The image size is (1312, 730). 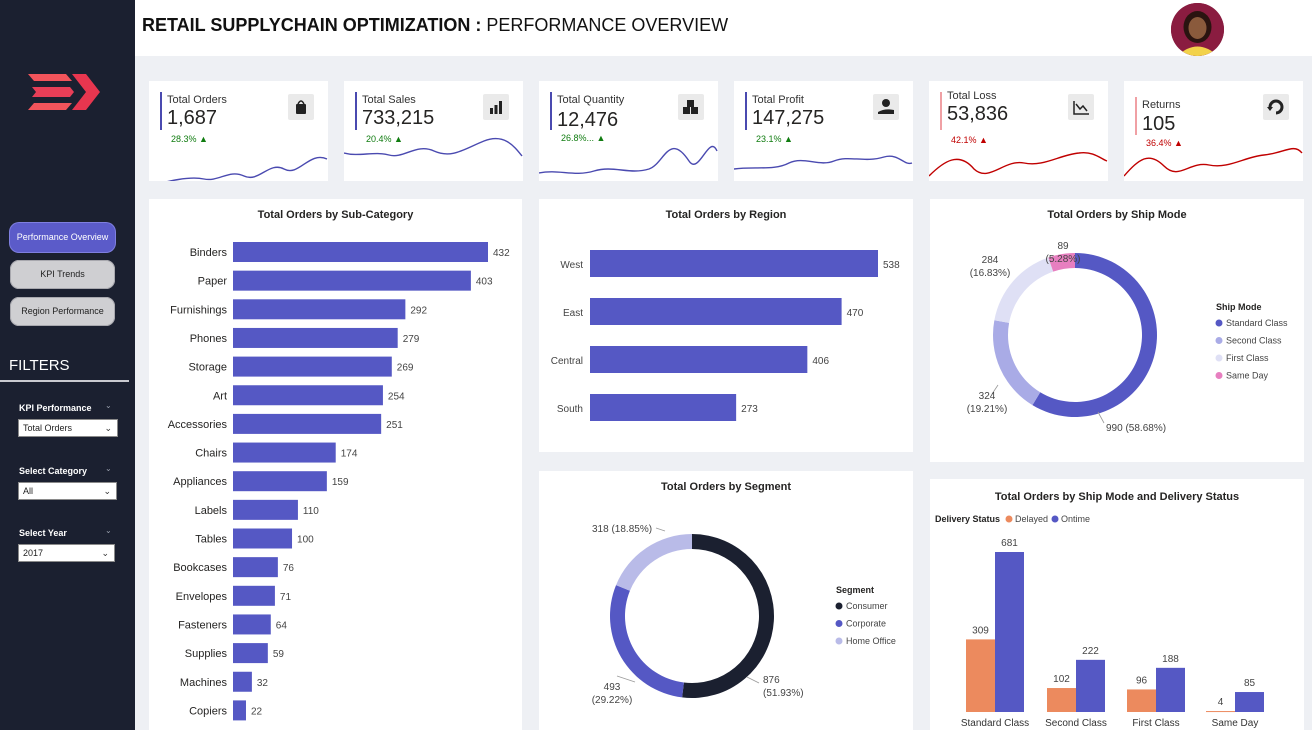 What do you see at coordinates (311, 511) in the screenshot?
I see `data-label: 110` at bounding box center [311, 511].